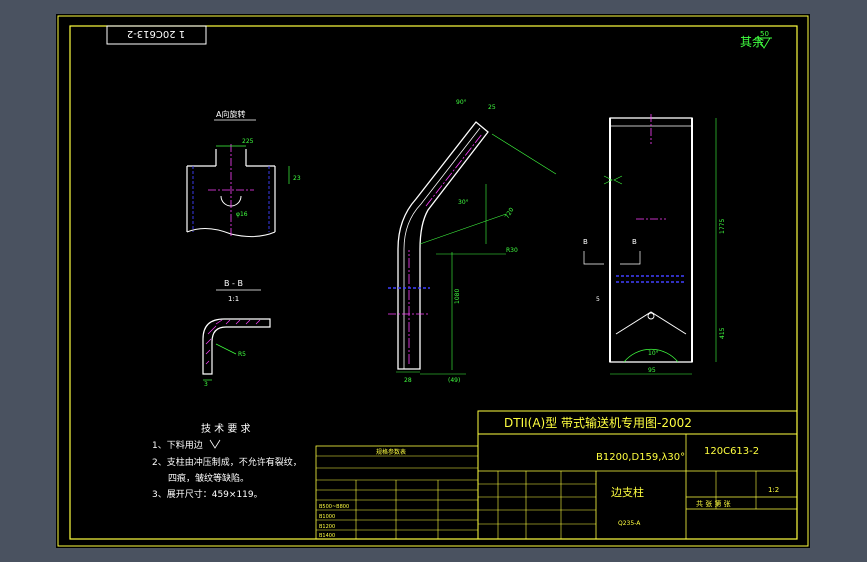  Describe the element at coordinates (640, 457) in the screenshot. I see `title-spec: B1200,D159,λ30°` at that location.